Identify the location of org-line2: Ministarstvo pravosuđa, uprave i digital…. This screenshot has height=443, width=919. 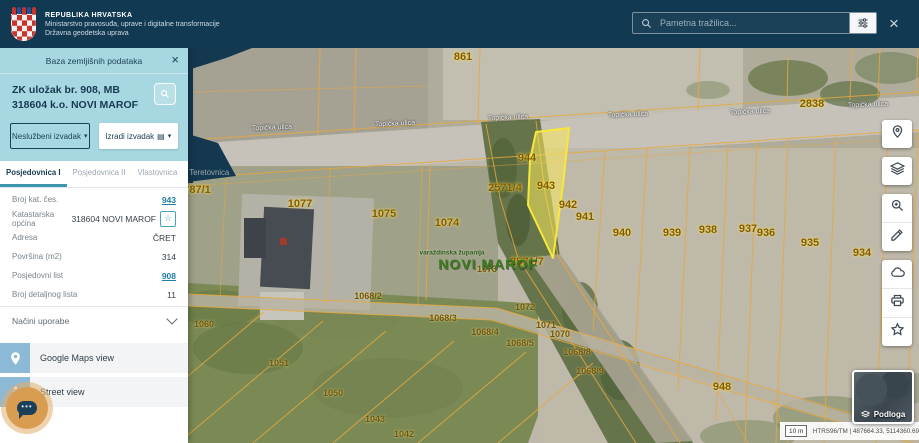
(132, 24).